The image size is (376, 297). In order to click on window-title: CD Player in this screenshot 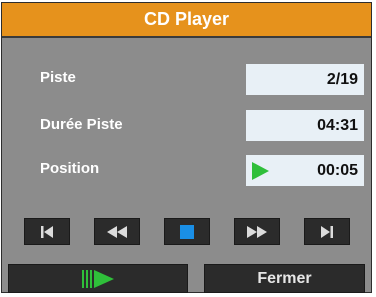, I will do `click(186, 20)`.